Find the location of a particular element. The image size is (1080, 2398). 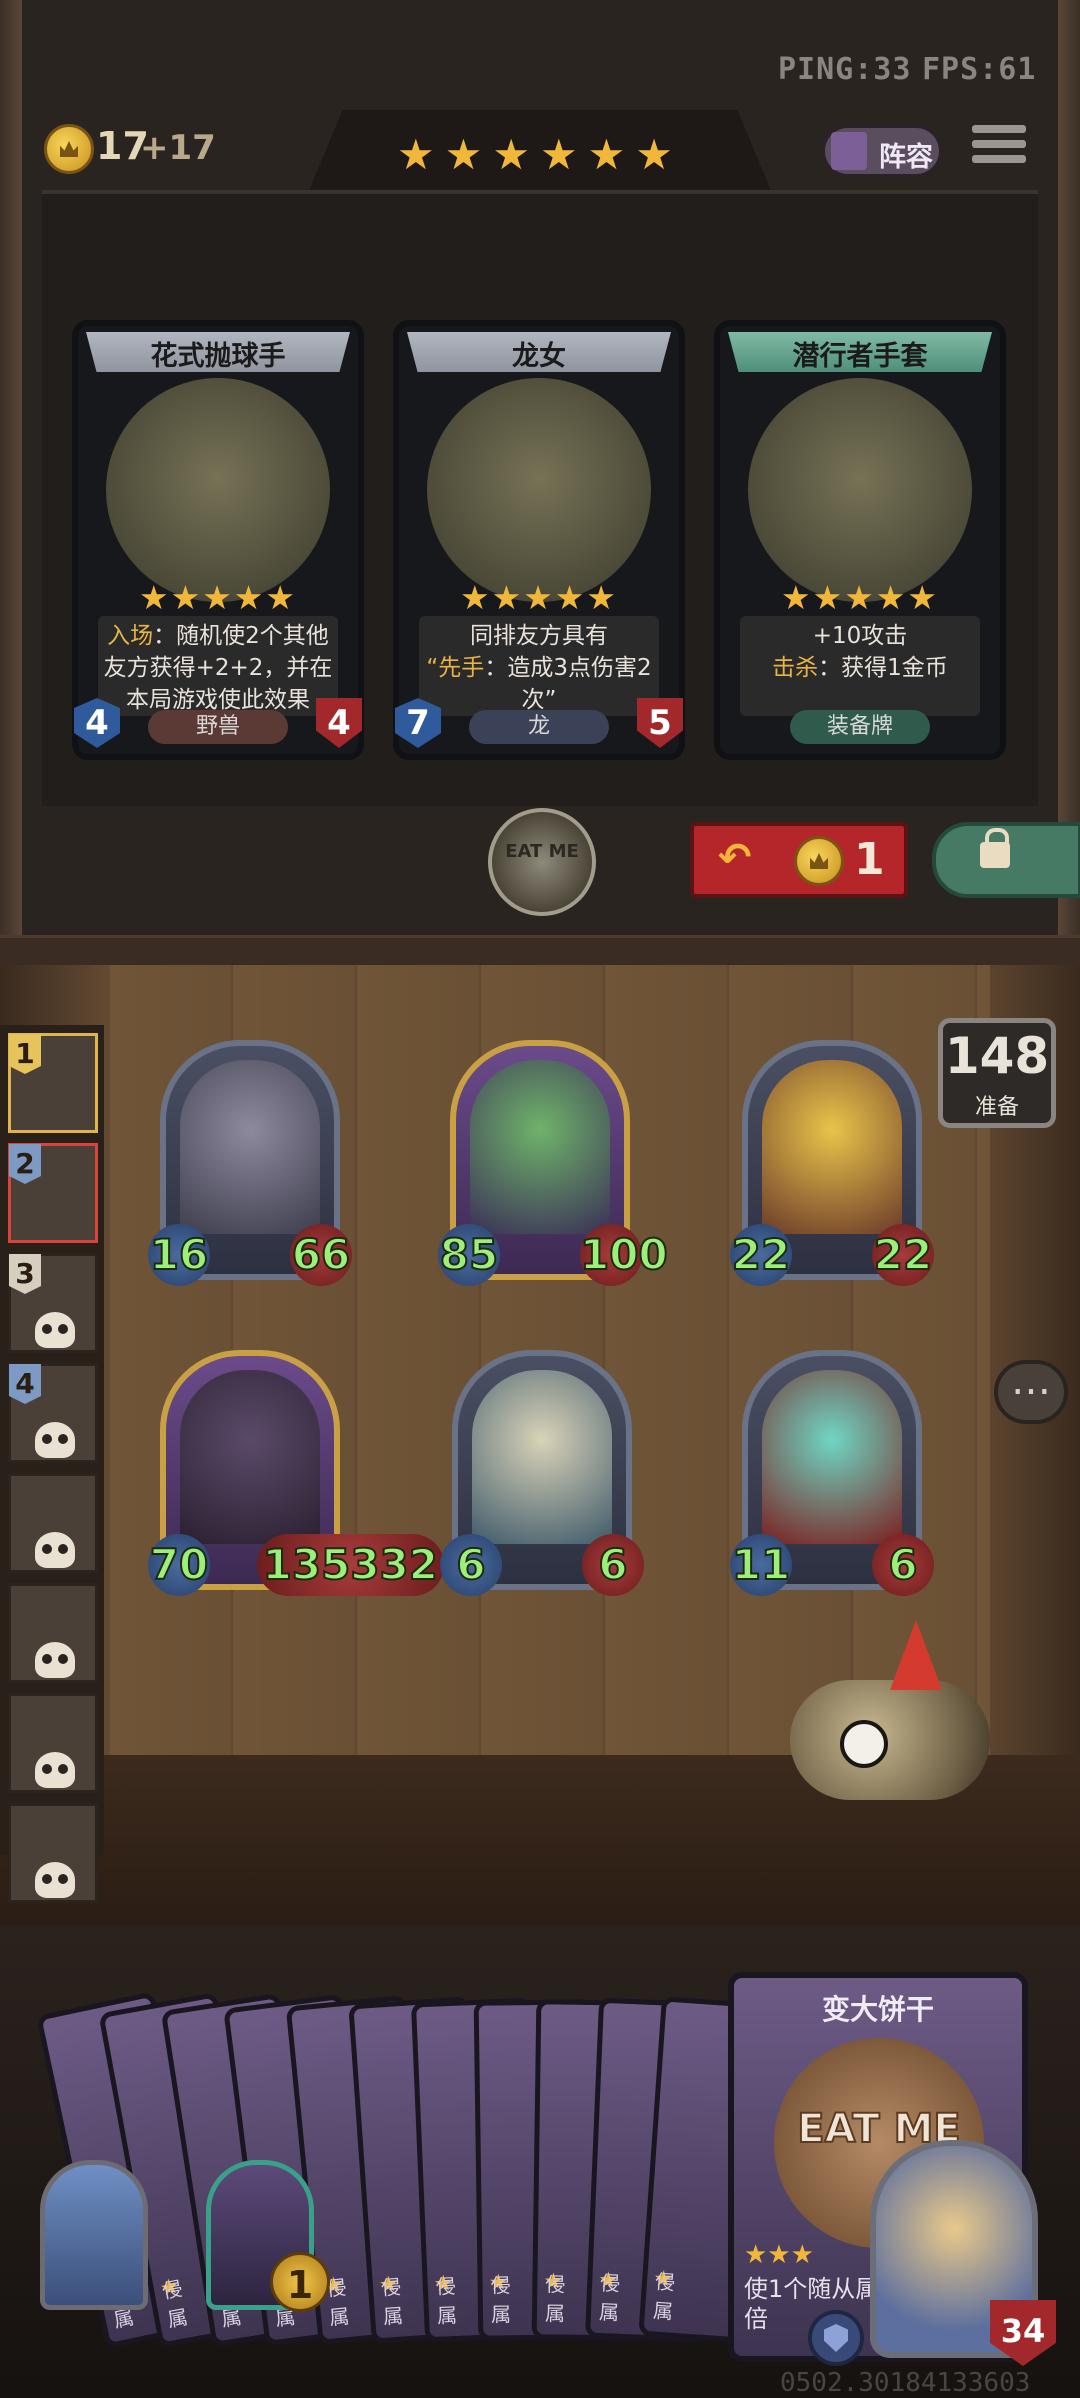

card-description: +10攻击 击杀：获得1金币 is located at coordinates (860, 666).